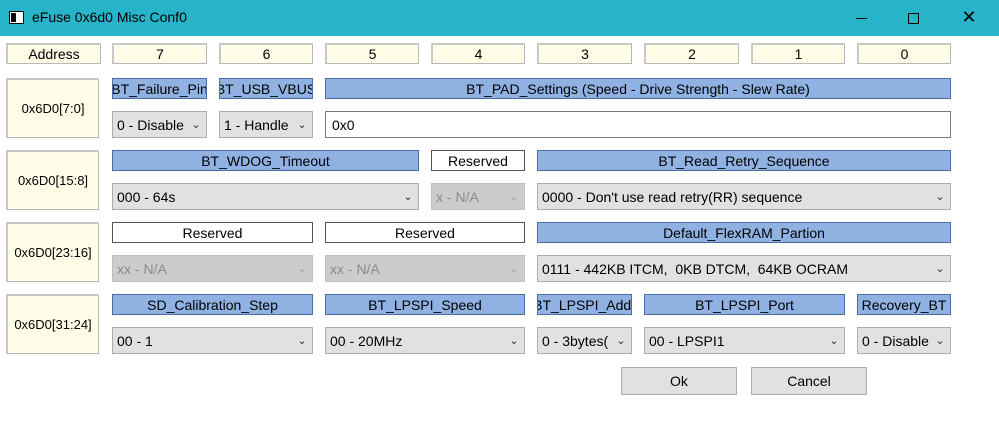 The height and width of the screenshot is (429, 999). What do you see at coordinates (265, 160) in the screenshot?
I see `label-bt-wdog-timeout: BT_WDOG_Timeout` at bounding box center [265, 160].